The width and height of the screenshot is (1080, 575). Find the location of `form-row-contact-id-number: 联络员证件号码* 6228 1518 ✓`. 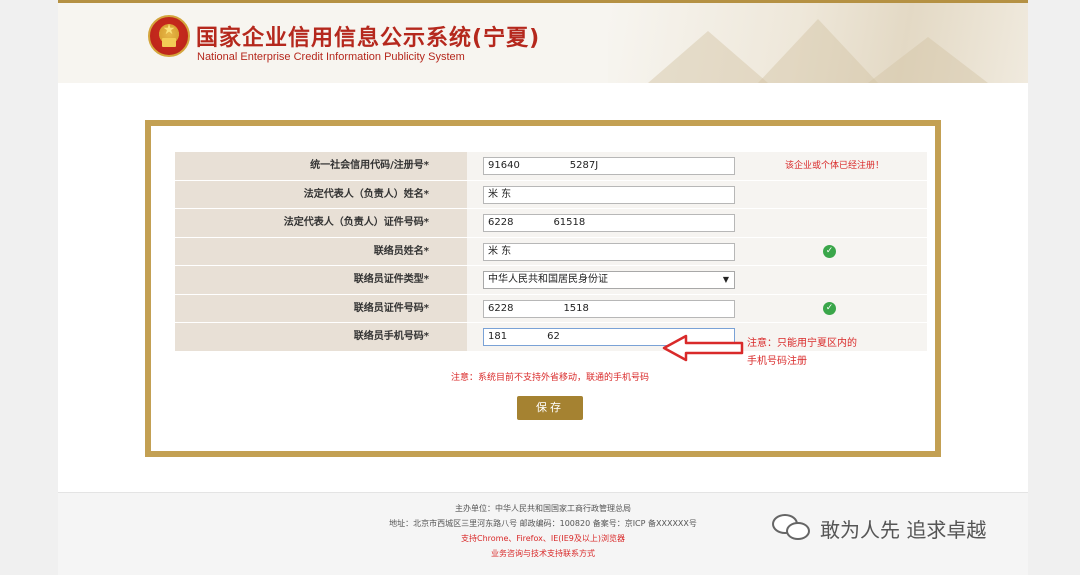

form-row-contact-id-number: 联络员证件号码* 6228 1518 ✓ is located at coordinates (551, 308).